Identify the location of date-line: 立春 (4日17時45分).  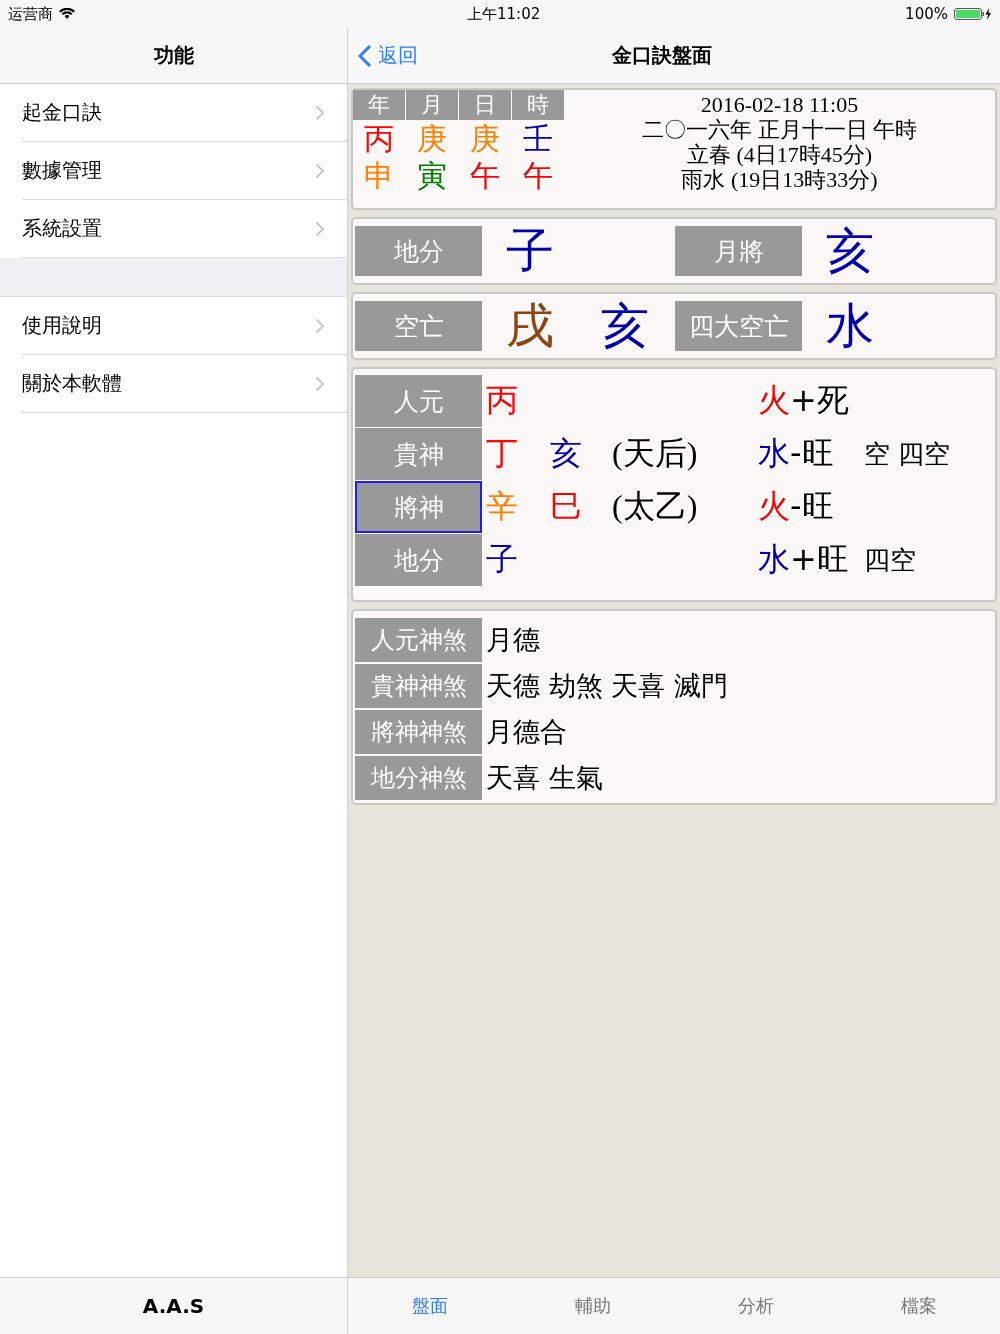
(779, 154).